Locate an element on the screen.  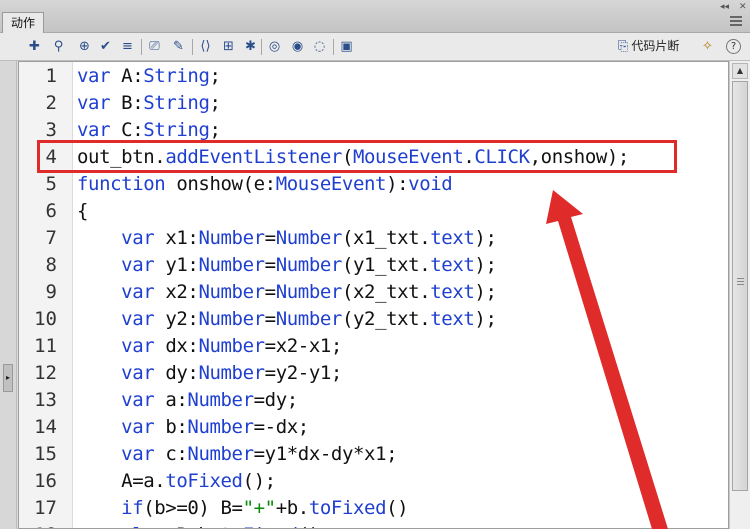
code-line: { is located at coordinates (82, 211).